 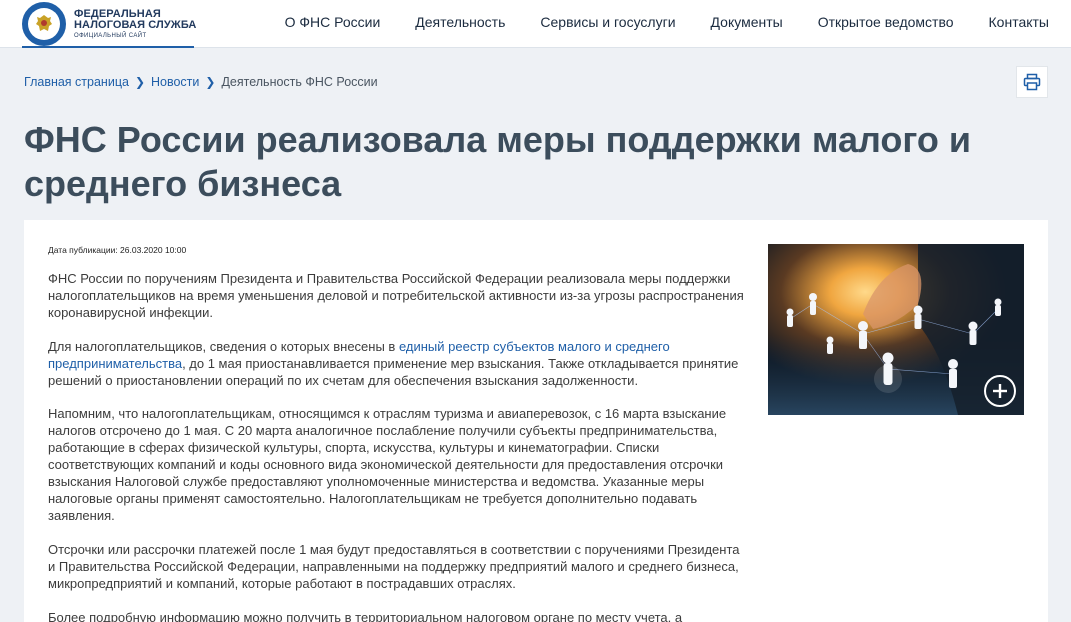 I want to click on print-button, so click(x=1032, y=82).